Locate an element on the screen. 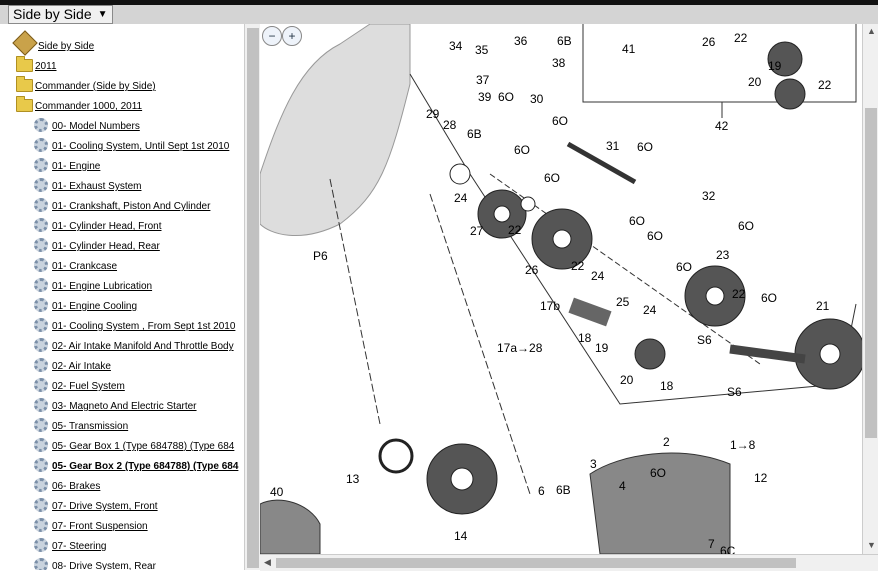  tree-item: Side by Side is located at coordinates (53, 43).